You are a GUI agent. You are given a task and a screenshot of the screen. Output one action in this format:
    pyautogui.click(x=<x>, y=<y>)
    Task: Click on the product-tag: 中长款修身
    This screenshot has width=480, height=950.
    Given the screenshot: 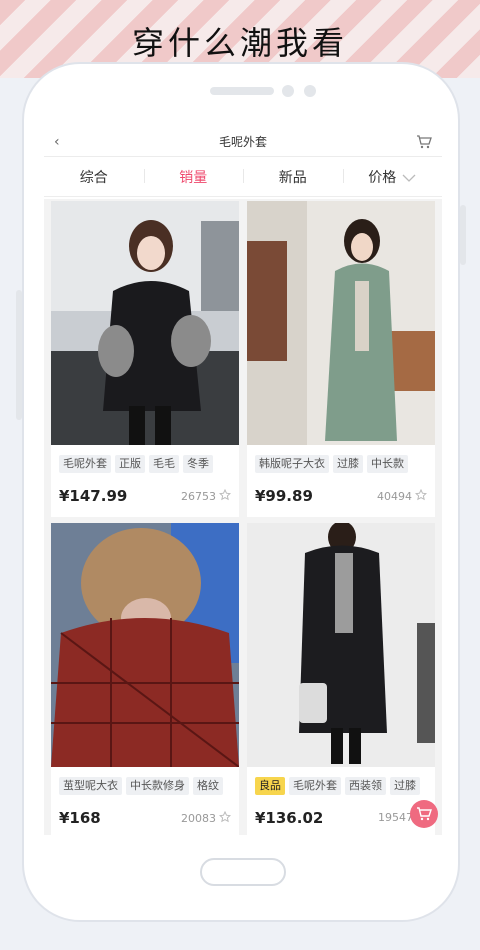 What is the action you would take?
    pyautogui.click(x=157, y=786)
    